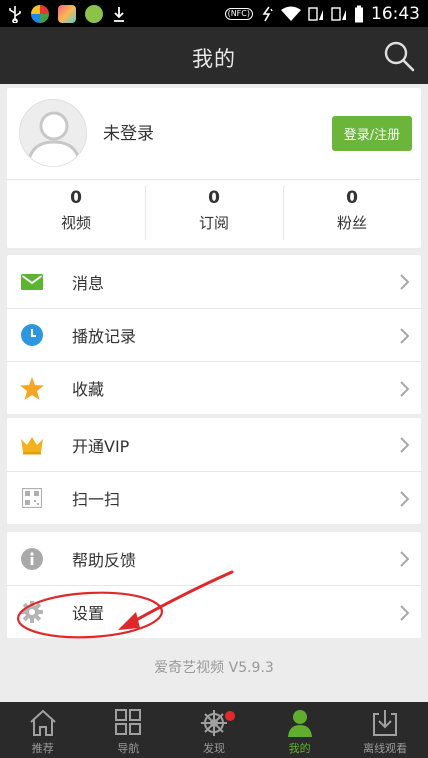 The image size is (428, 758). I want to click on usb-icon, so click(15, 14).